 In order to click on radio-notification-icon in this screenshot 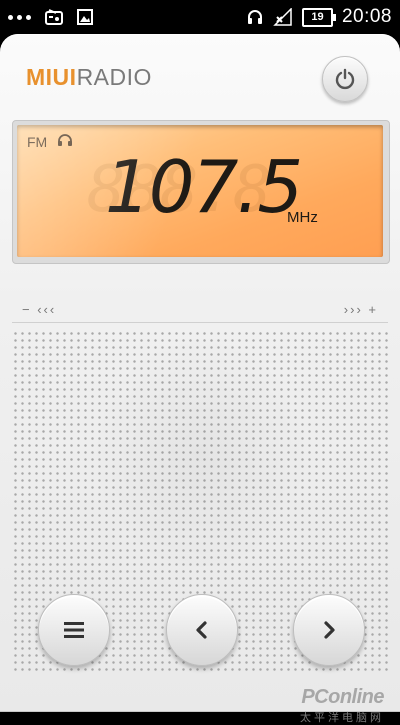, I will do `click(54, 17)`.